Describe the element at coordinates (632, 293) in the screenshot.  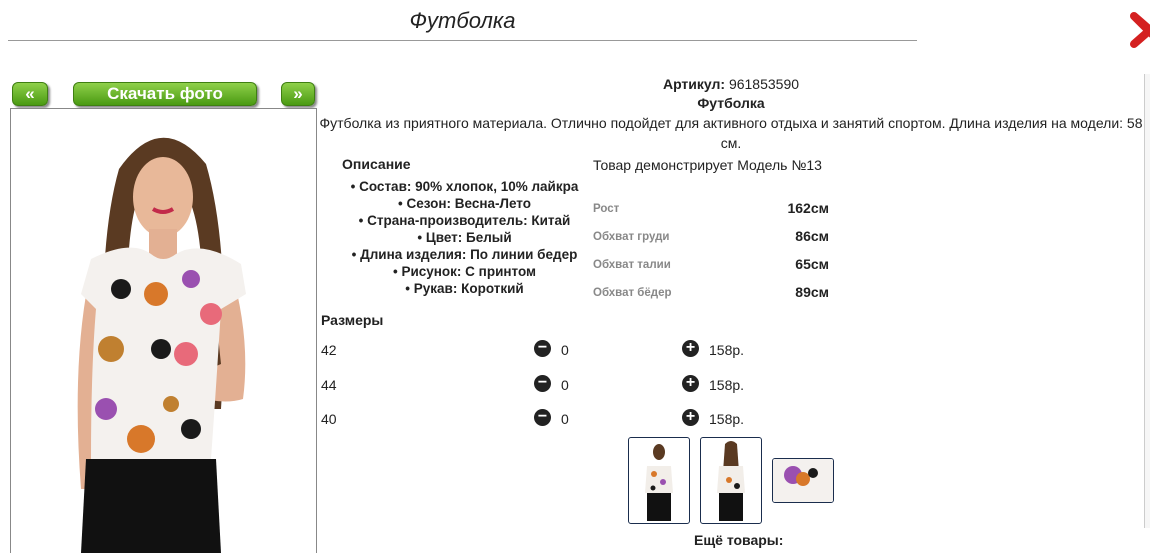
I see `measurement-label: Обхват бёдер` at that location.